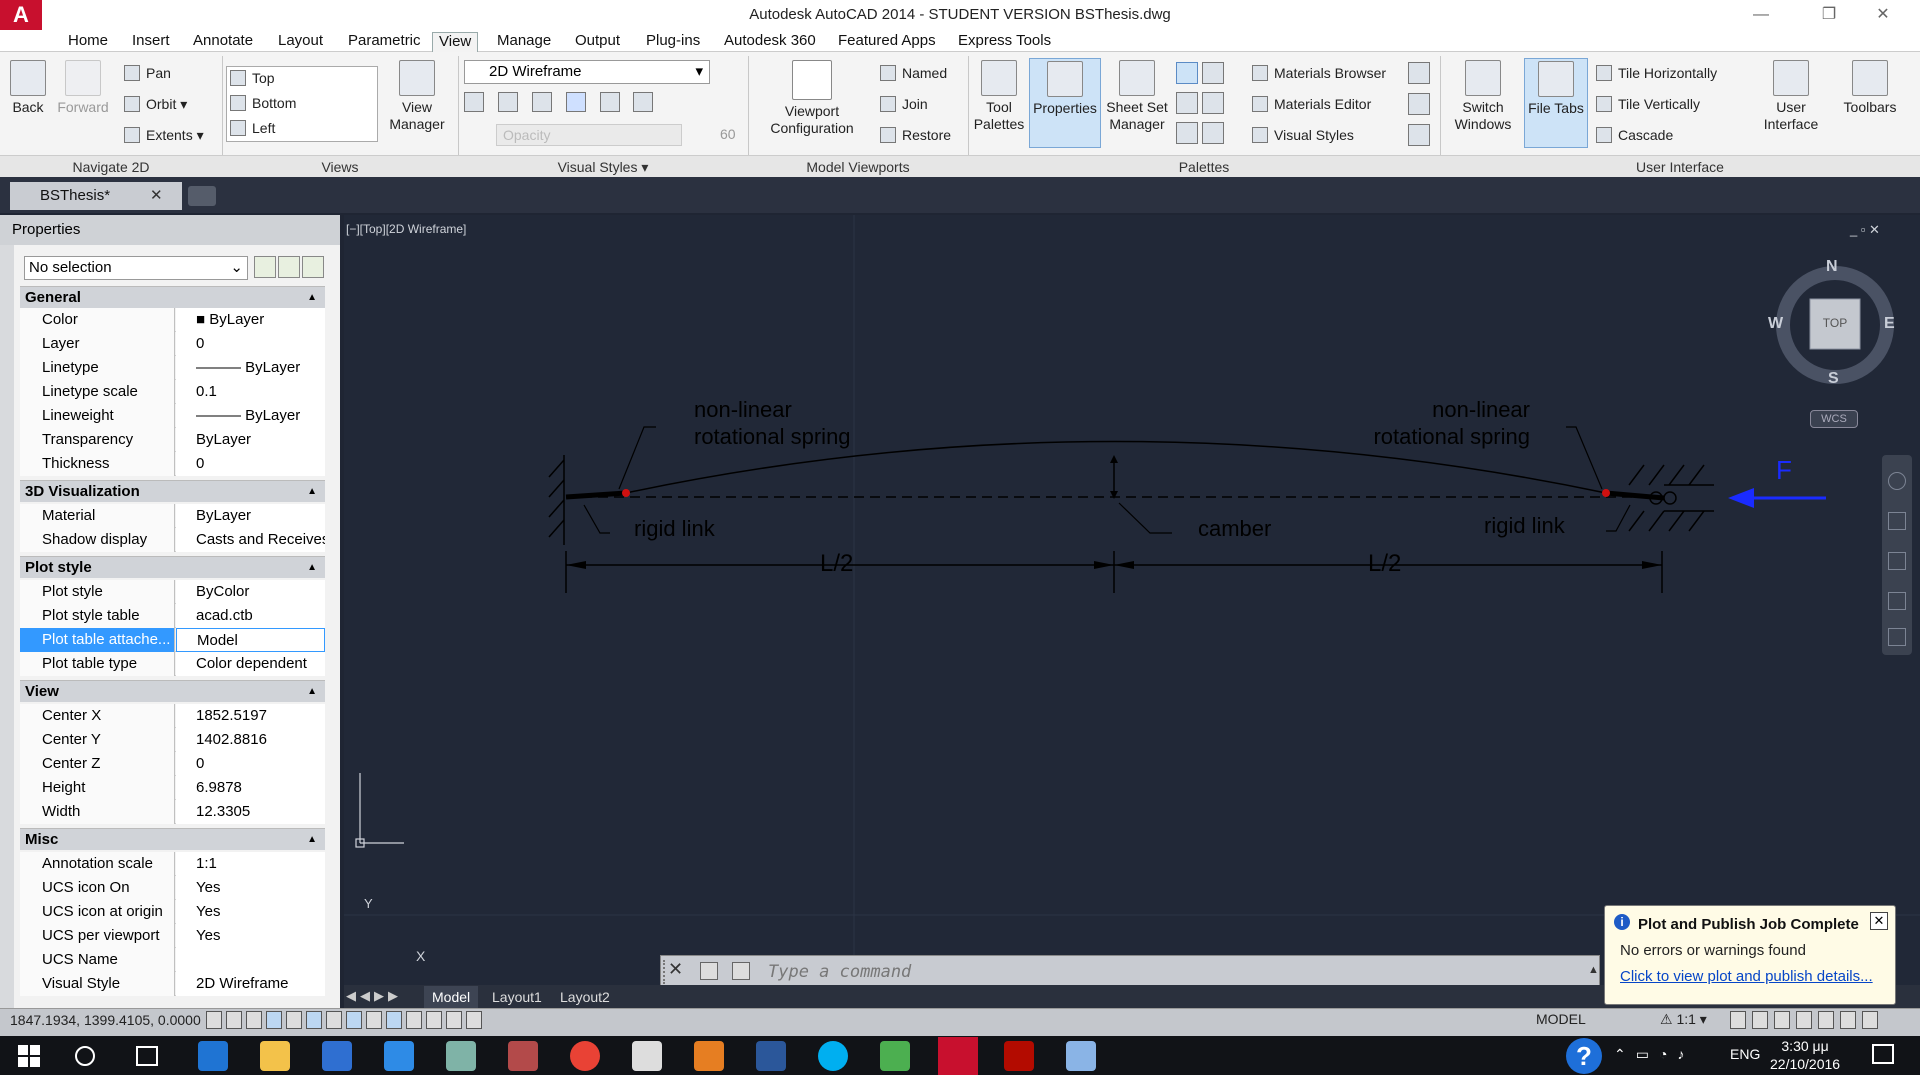 The image size is (1920, 1075). Describe the element at coordinates (1065, 103) in the screenshot. I see `properties-button: Properties` at that location.